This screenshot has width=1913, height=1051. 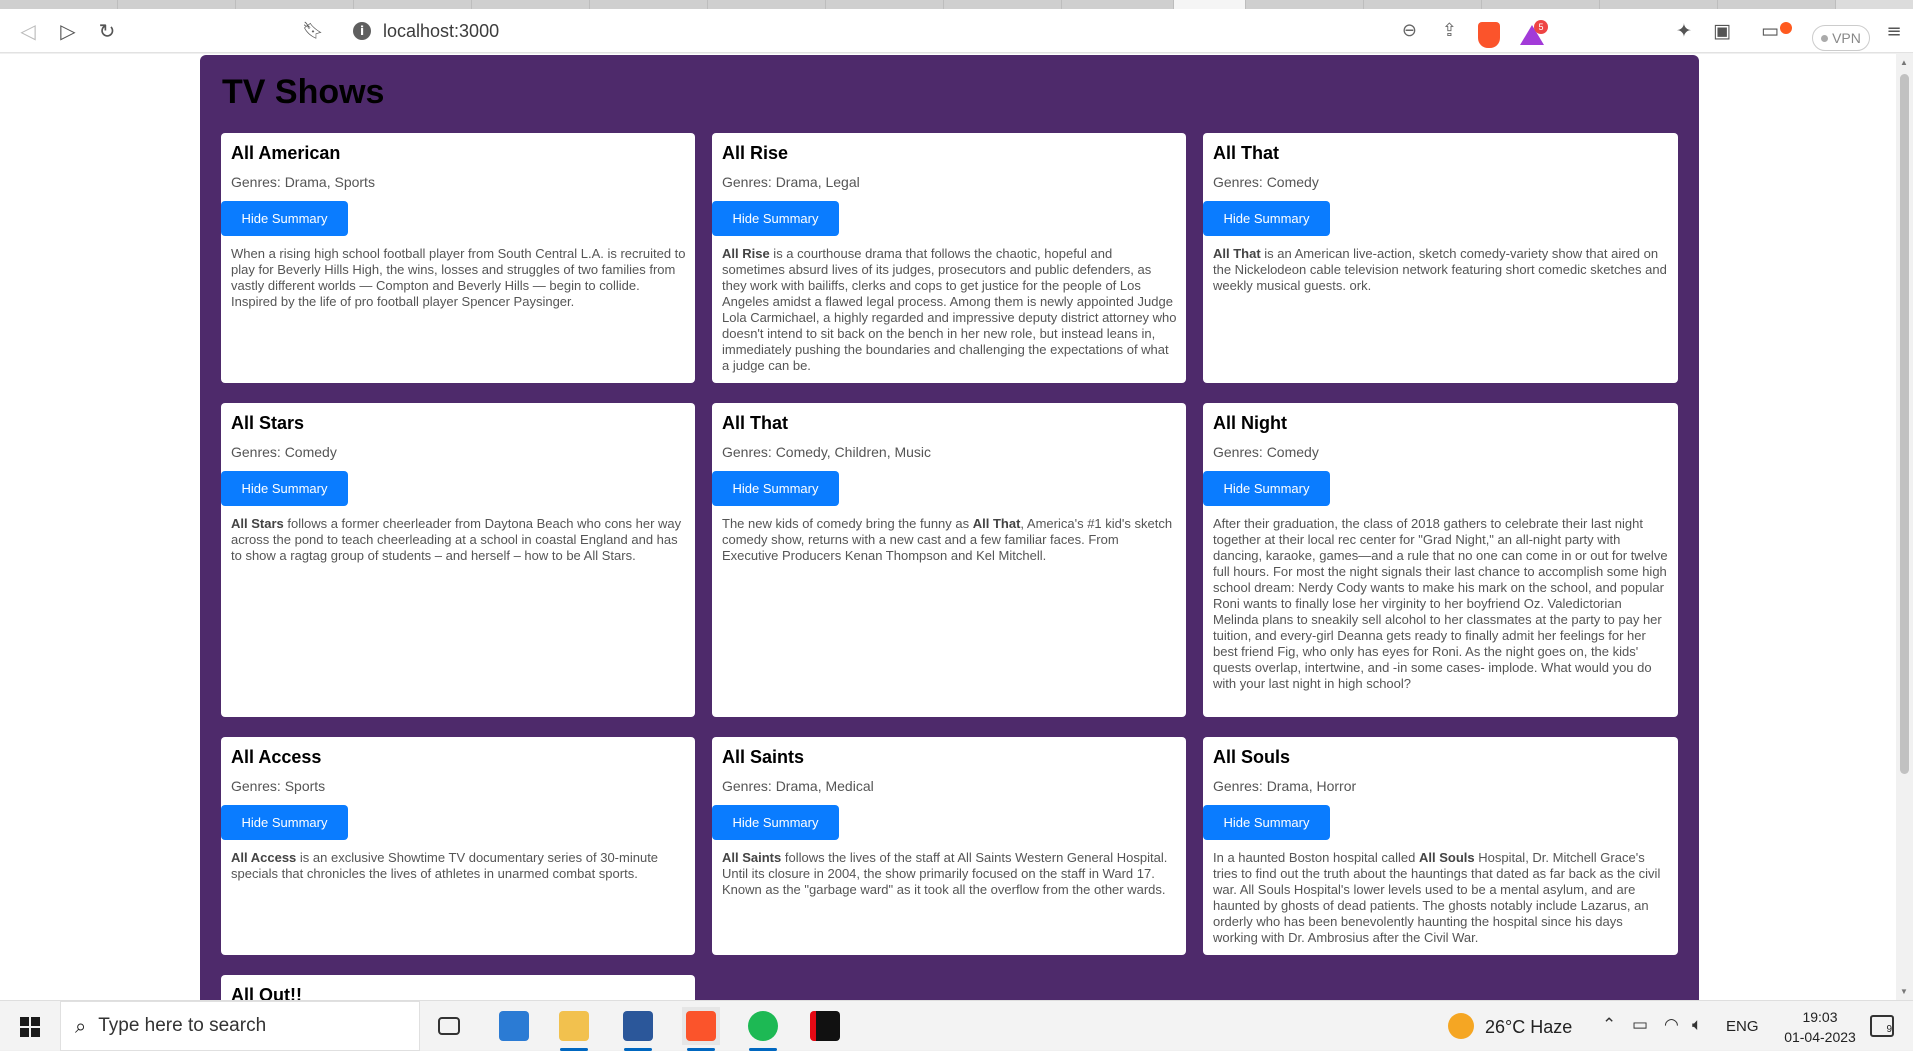 What do you see at coordinates (30, 1027) in the screenshot?
I see `windows-start-icon` at bounding box center [30, 1027].